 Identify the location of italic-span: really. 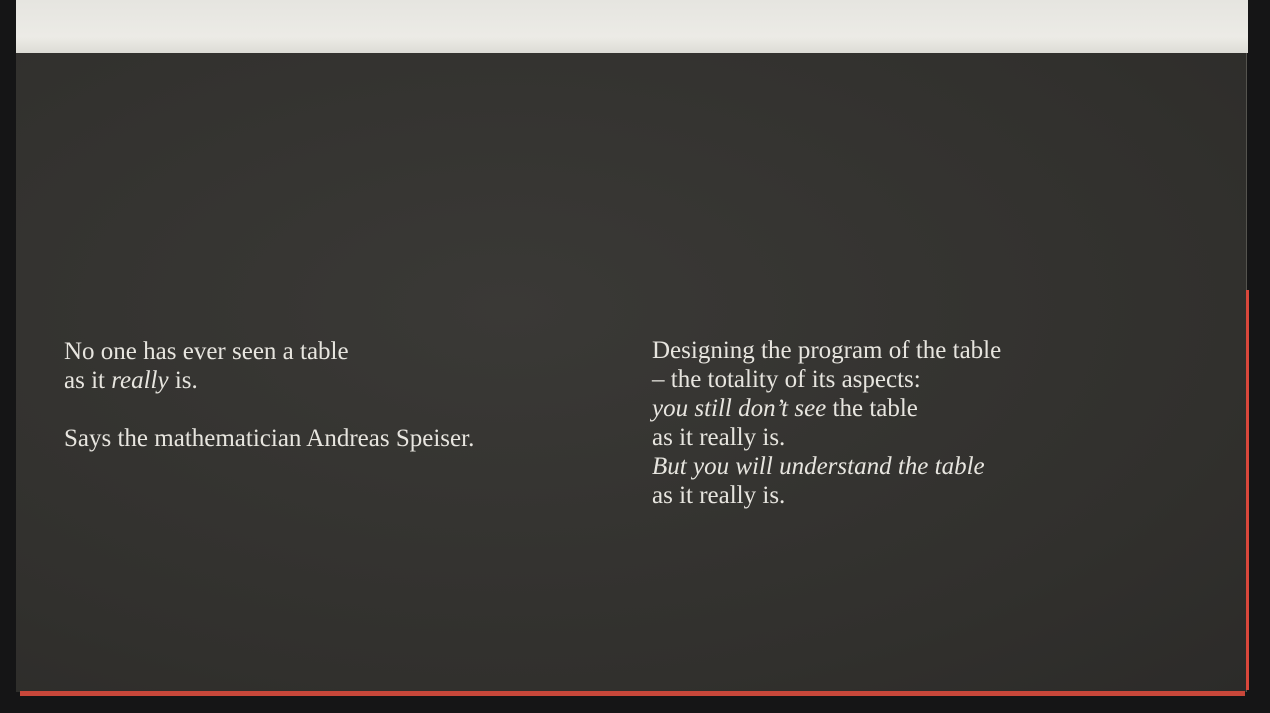
(140, 380).